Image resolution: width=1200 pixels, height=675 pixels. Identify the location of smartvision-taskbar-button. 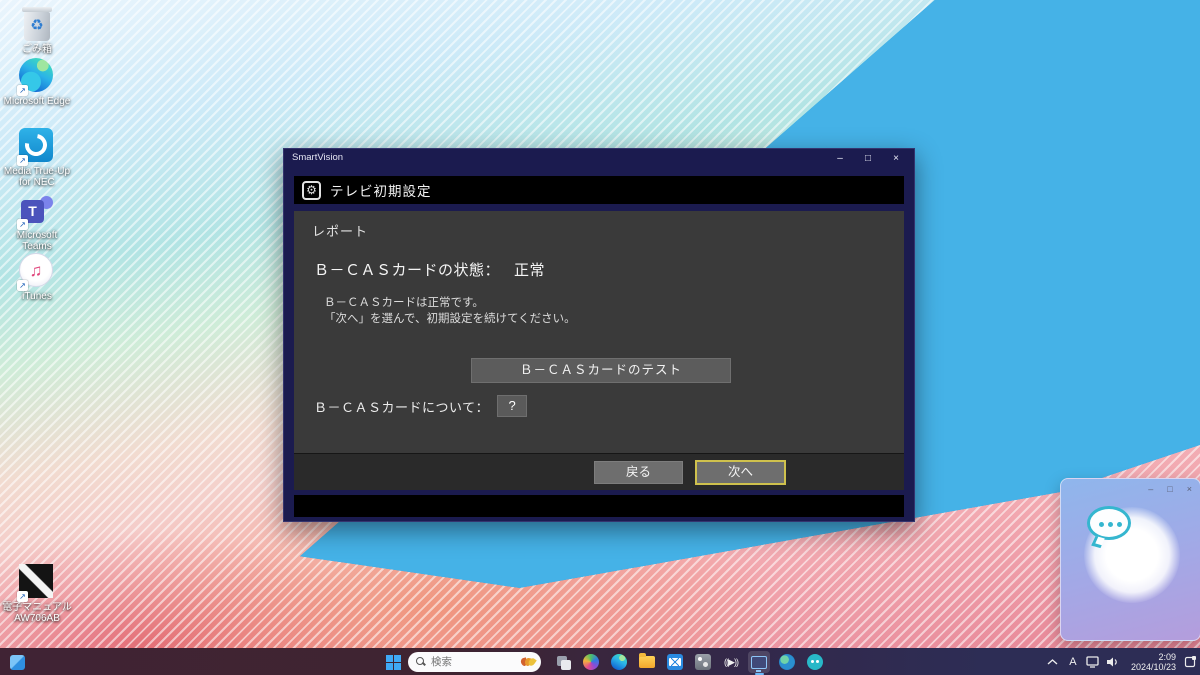
(759, 663).